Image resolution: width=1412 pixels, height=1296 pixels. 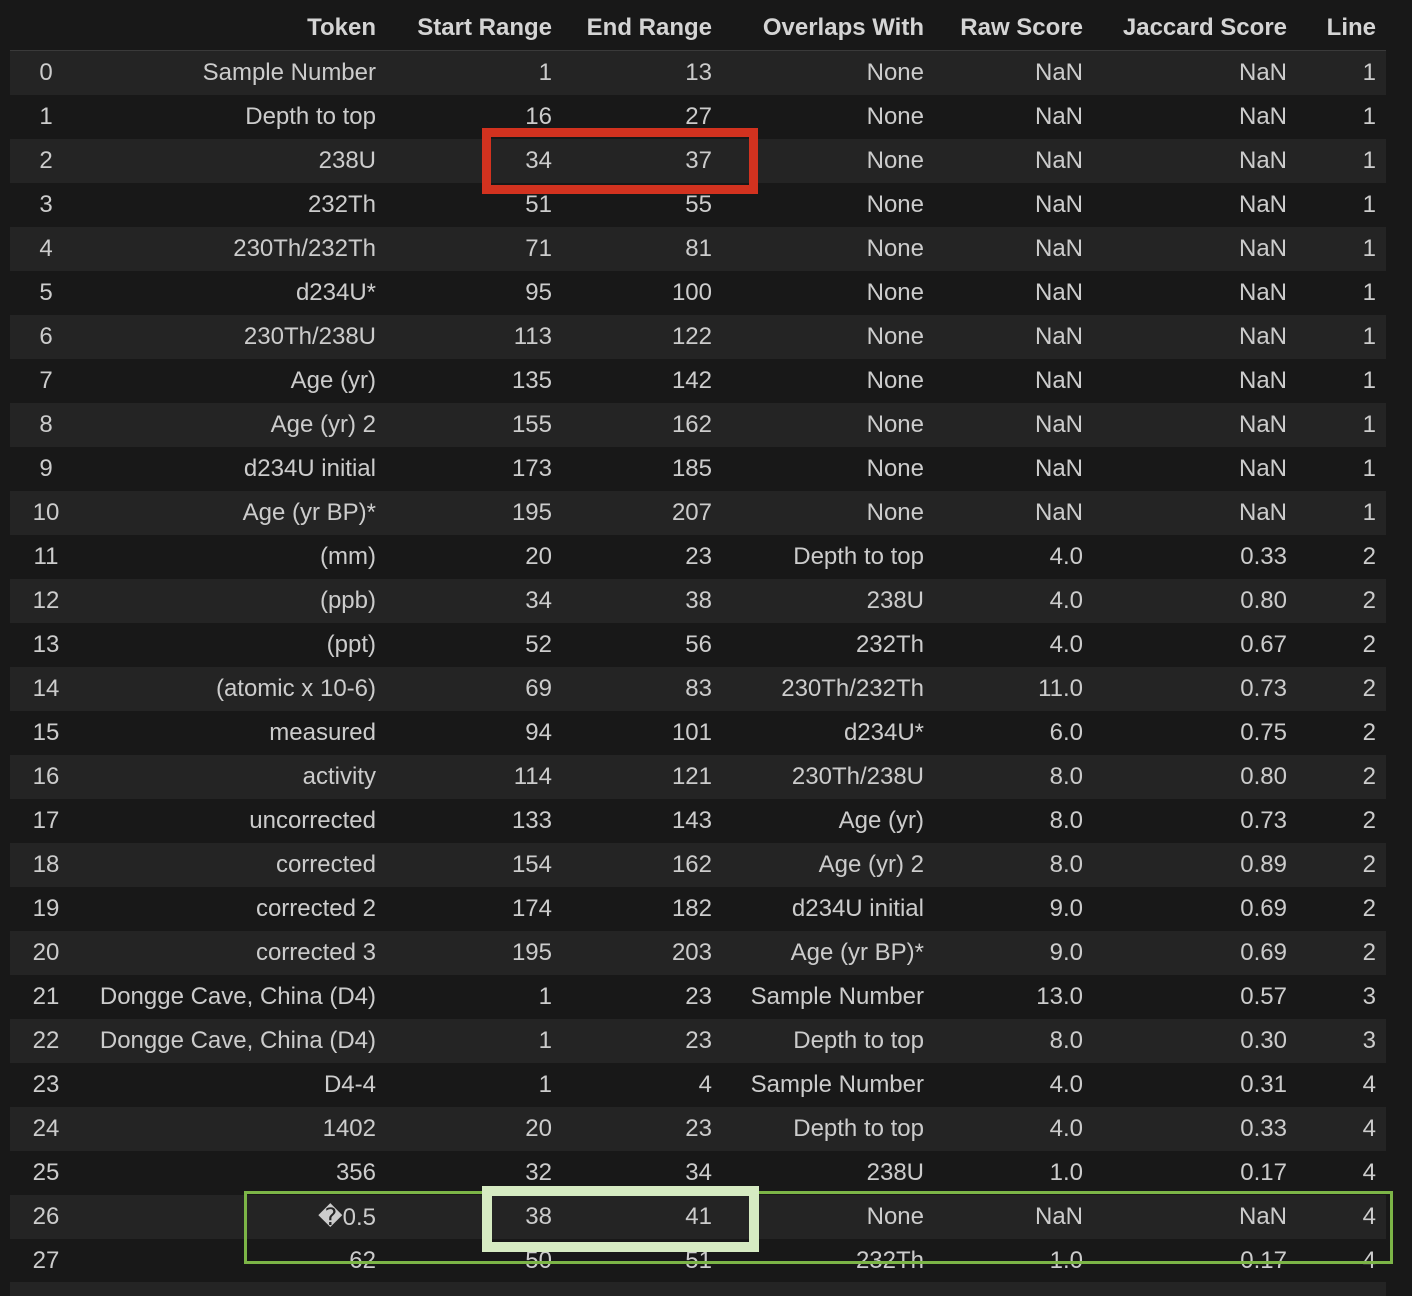 What do you see at coordinates (234, 645) in the screenshot?
I see `cell-token: (ppt)` at bounding box center [234, 645].